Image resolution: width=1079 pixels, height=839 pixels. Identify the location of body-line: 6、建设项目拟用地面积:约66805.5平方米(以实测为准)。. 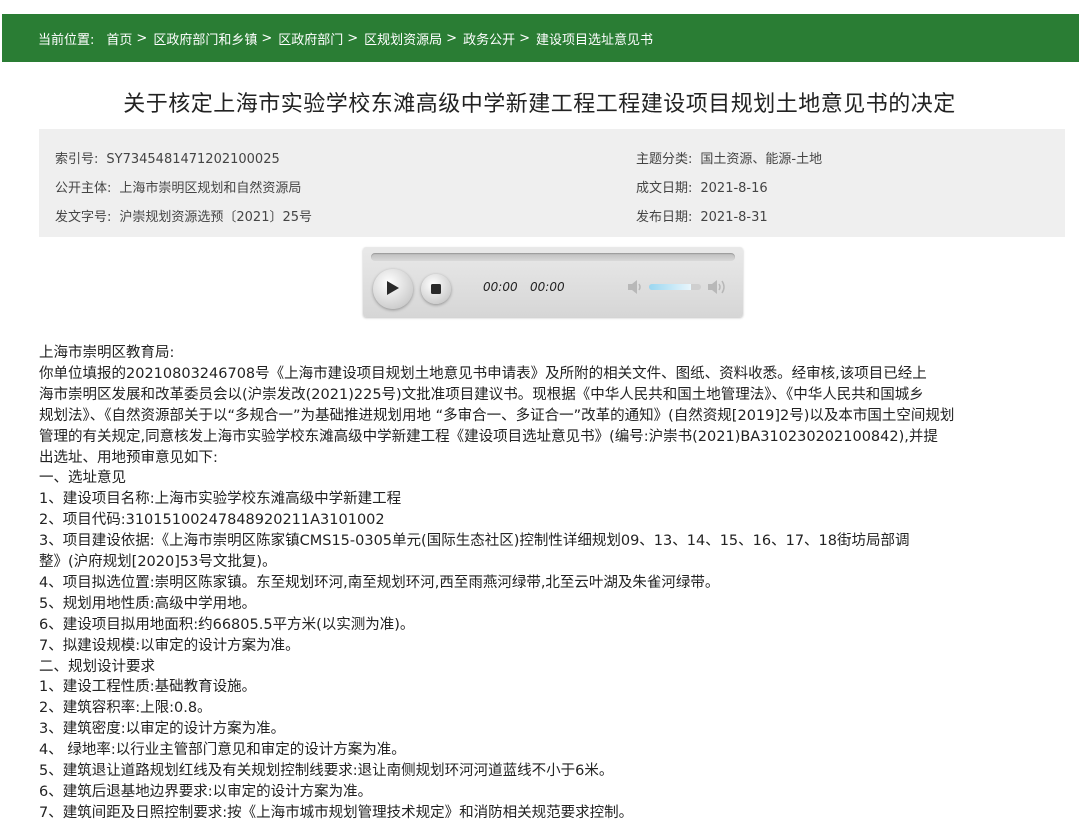
(227, 624).